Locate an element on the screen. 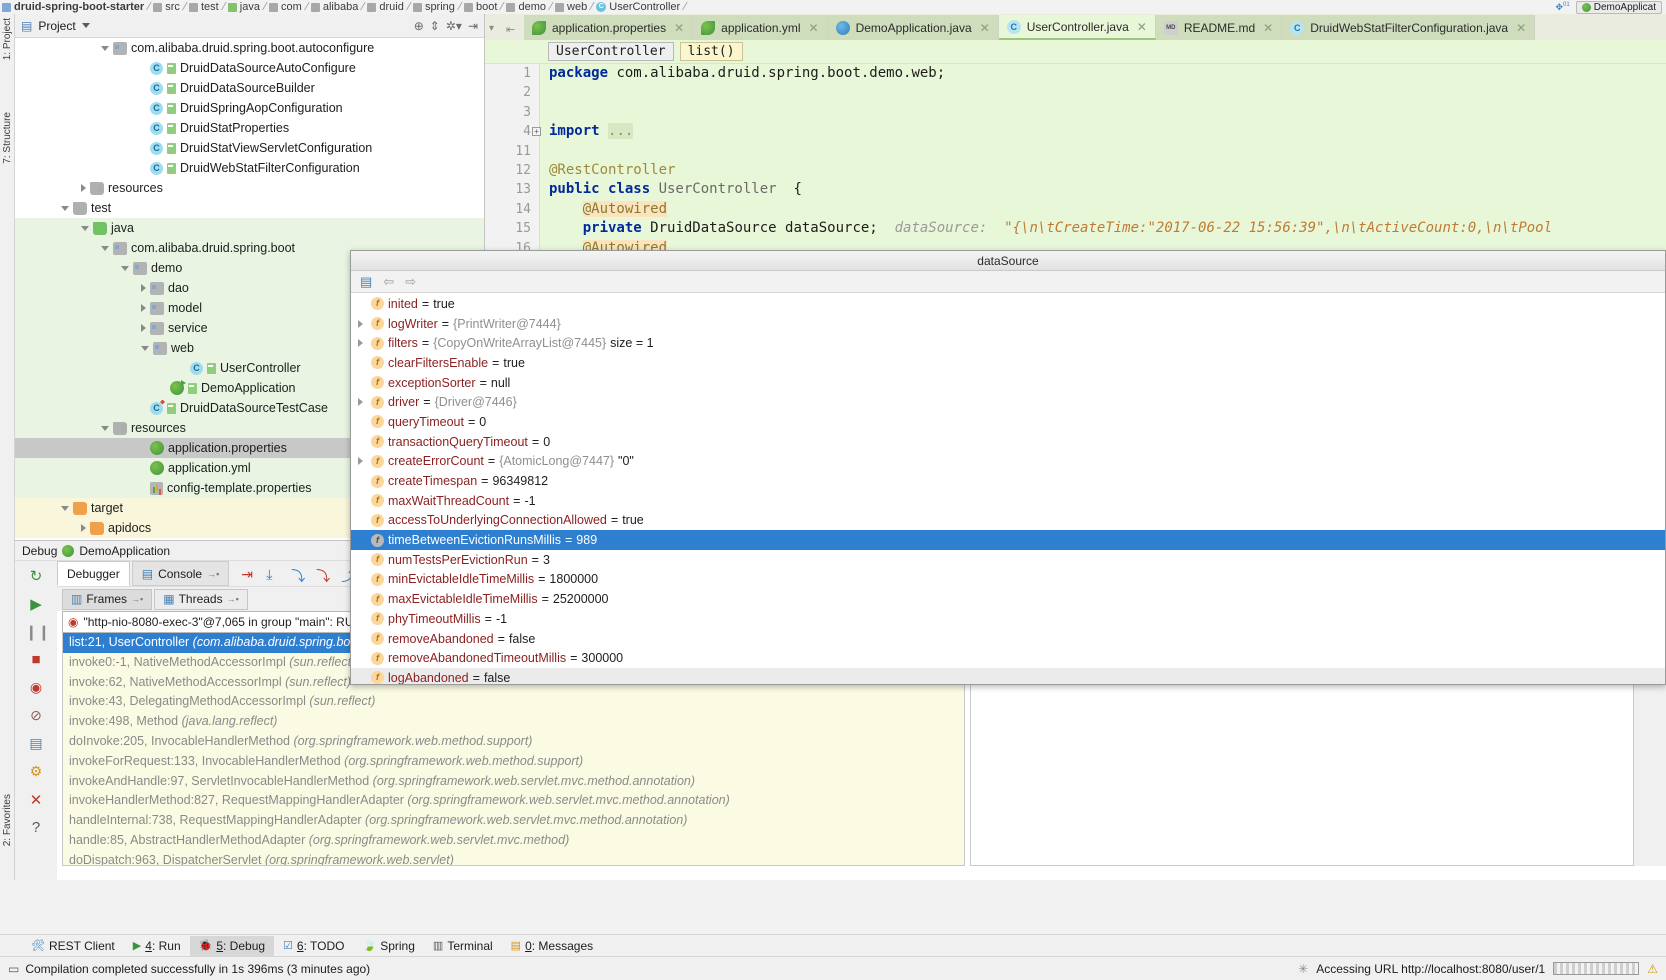 This screenshot has height=980, width=1666. gear-icon: ✲▾ is located at coordinates (454, 26).